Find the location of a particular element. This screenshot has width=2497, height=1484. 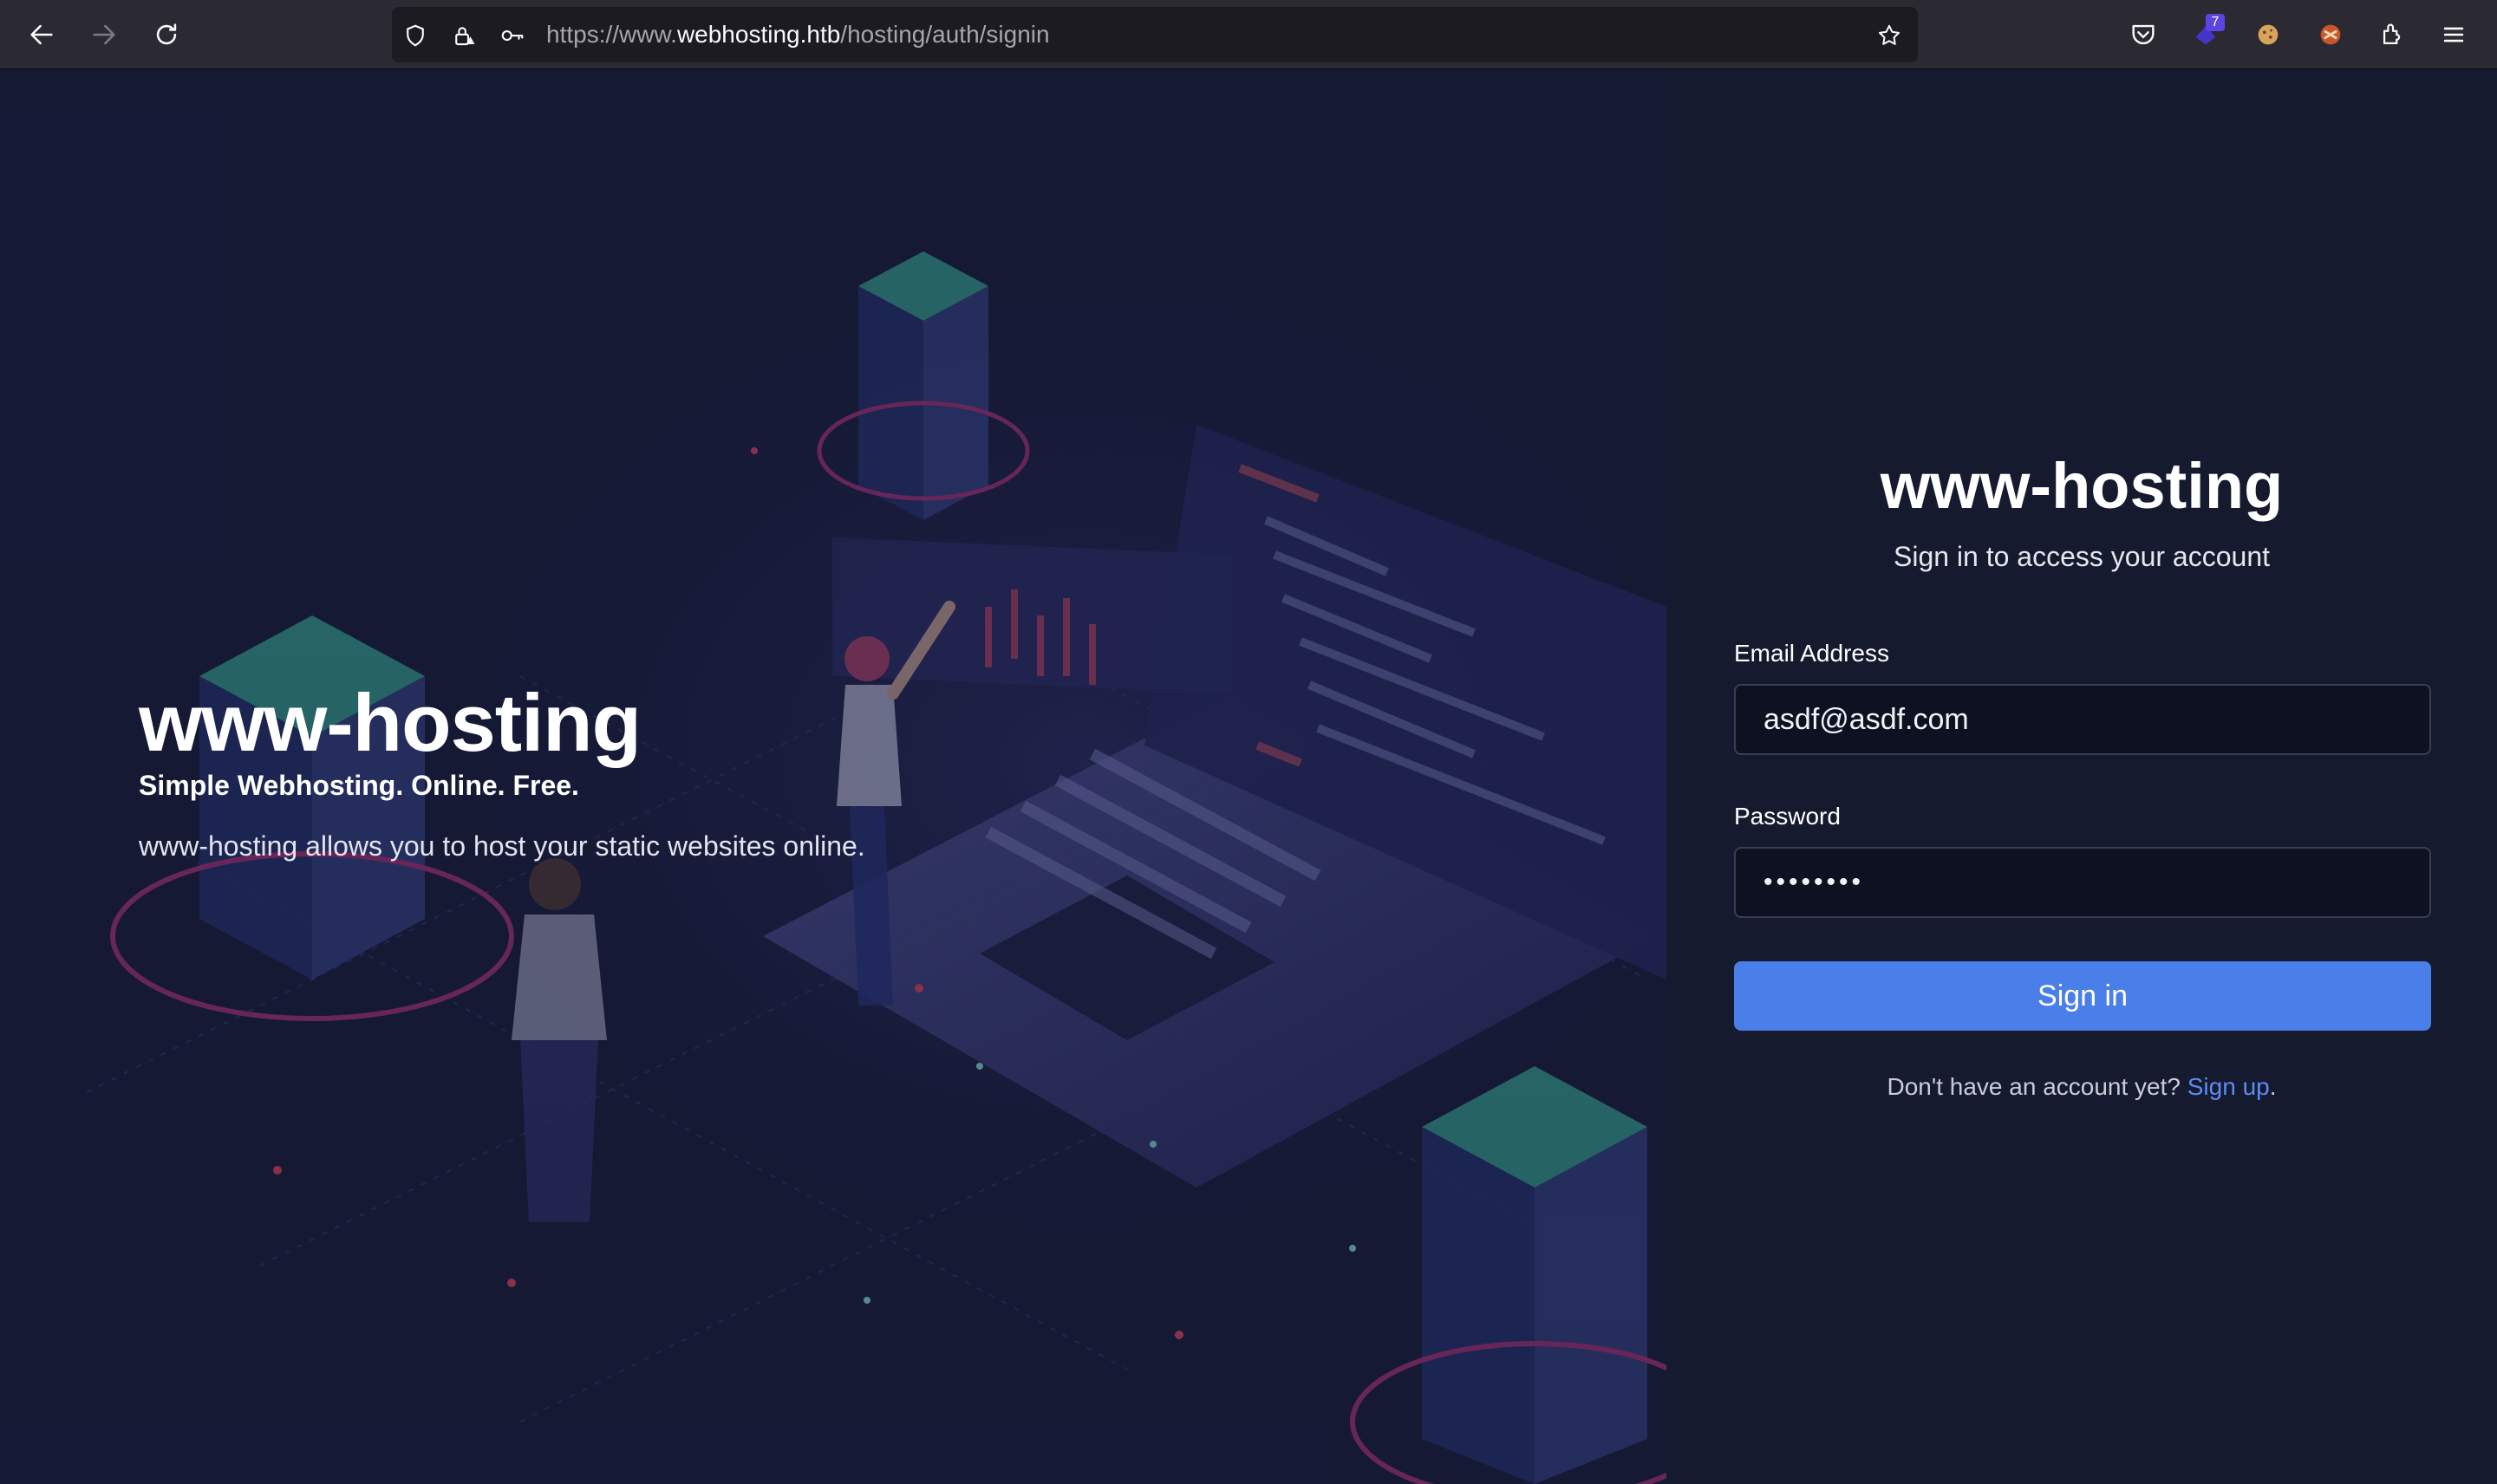

url-scheme: https://www. is located at coordinates (611, 34).